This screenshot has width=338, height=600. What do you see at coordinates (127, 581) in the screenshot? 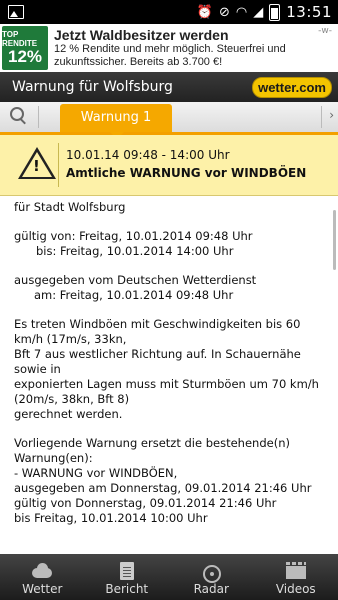
I see `nav-bericht: Bericht` at bounding box center [127, 581].